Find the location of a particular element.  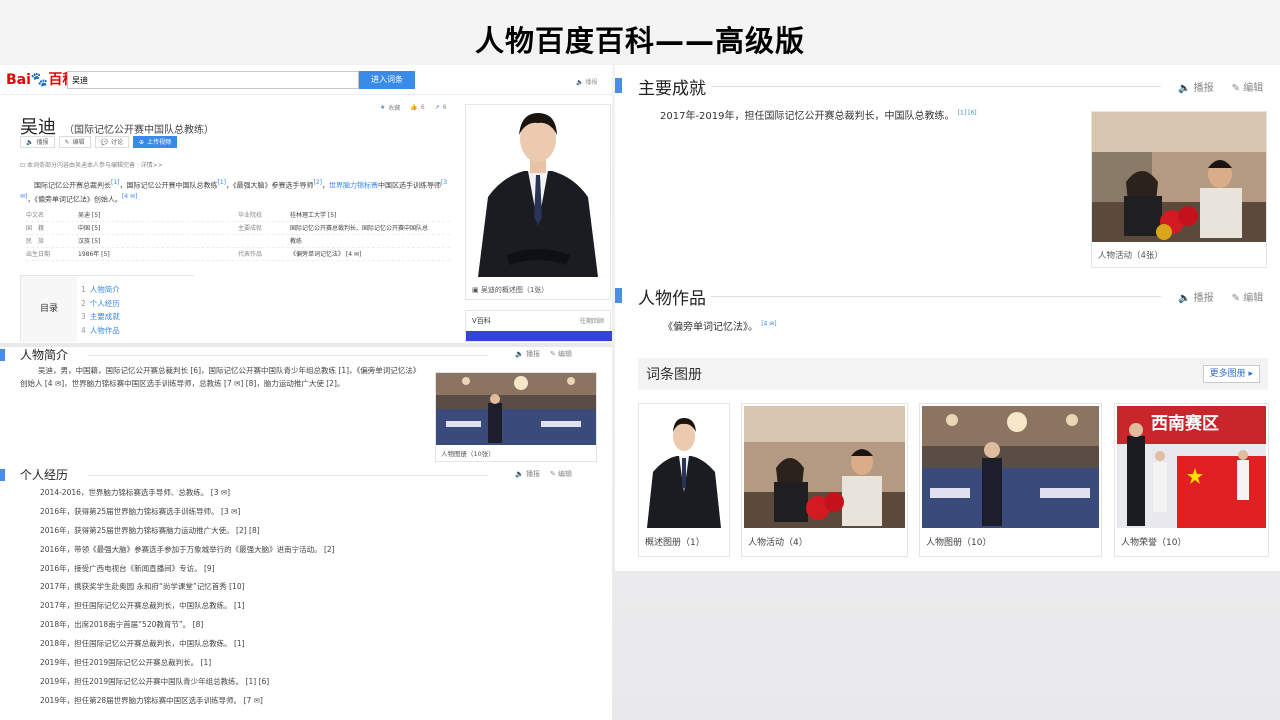

baidu-baike-logo: Bai🐾百科 is located at coordinates (41, 80).